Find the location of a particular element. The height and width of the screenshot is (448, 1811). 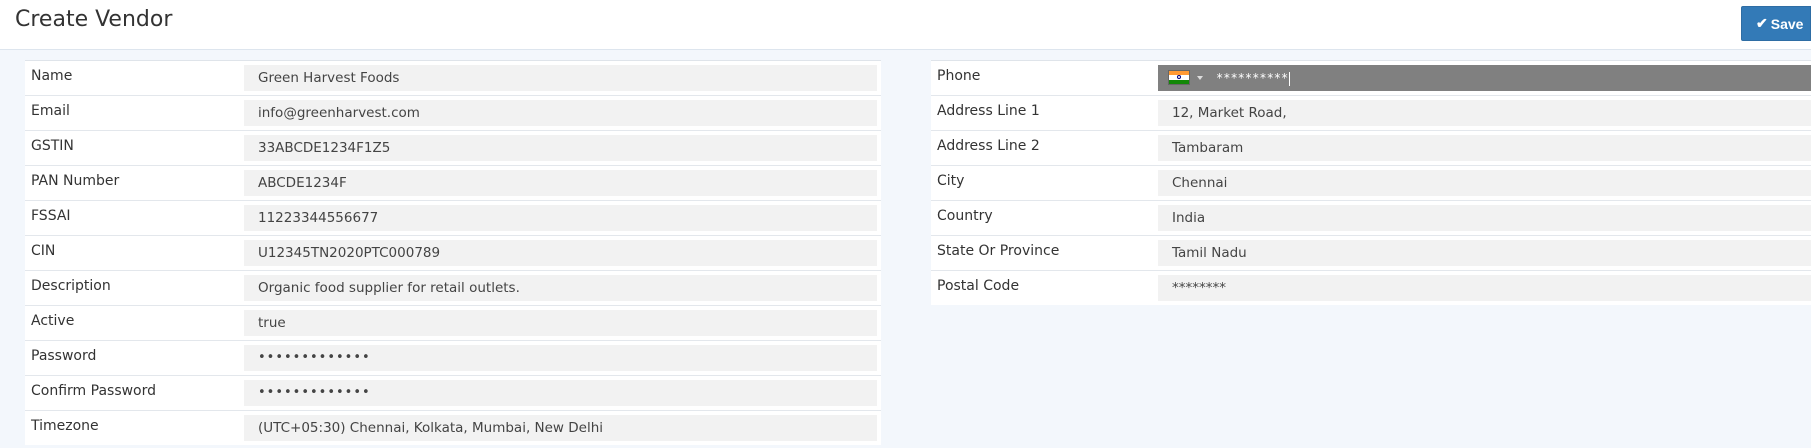

text-cursor is located at coordinates (1290, 78).